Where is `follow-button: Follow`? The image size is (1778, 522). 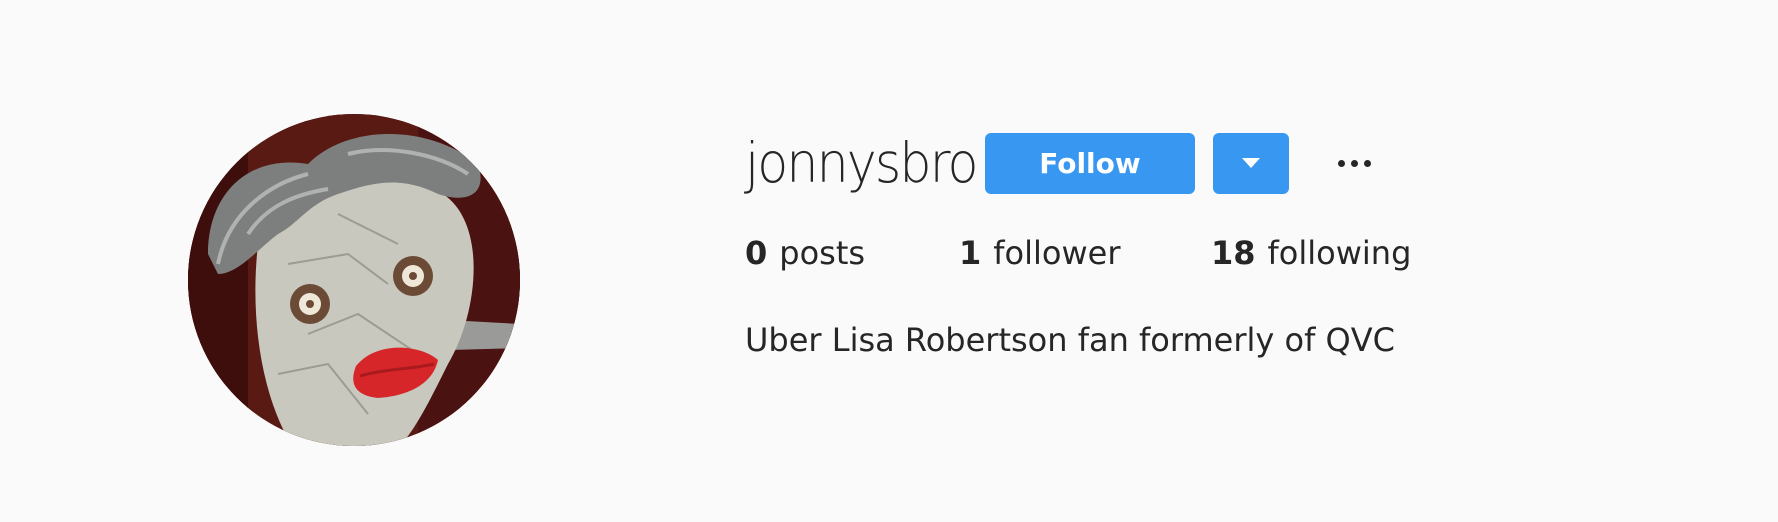 follow-button: Follow is located at coordinates (1090, 163).